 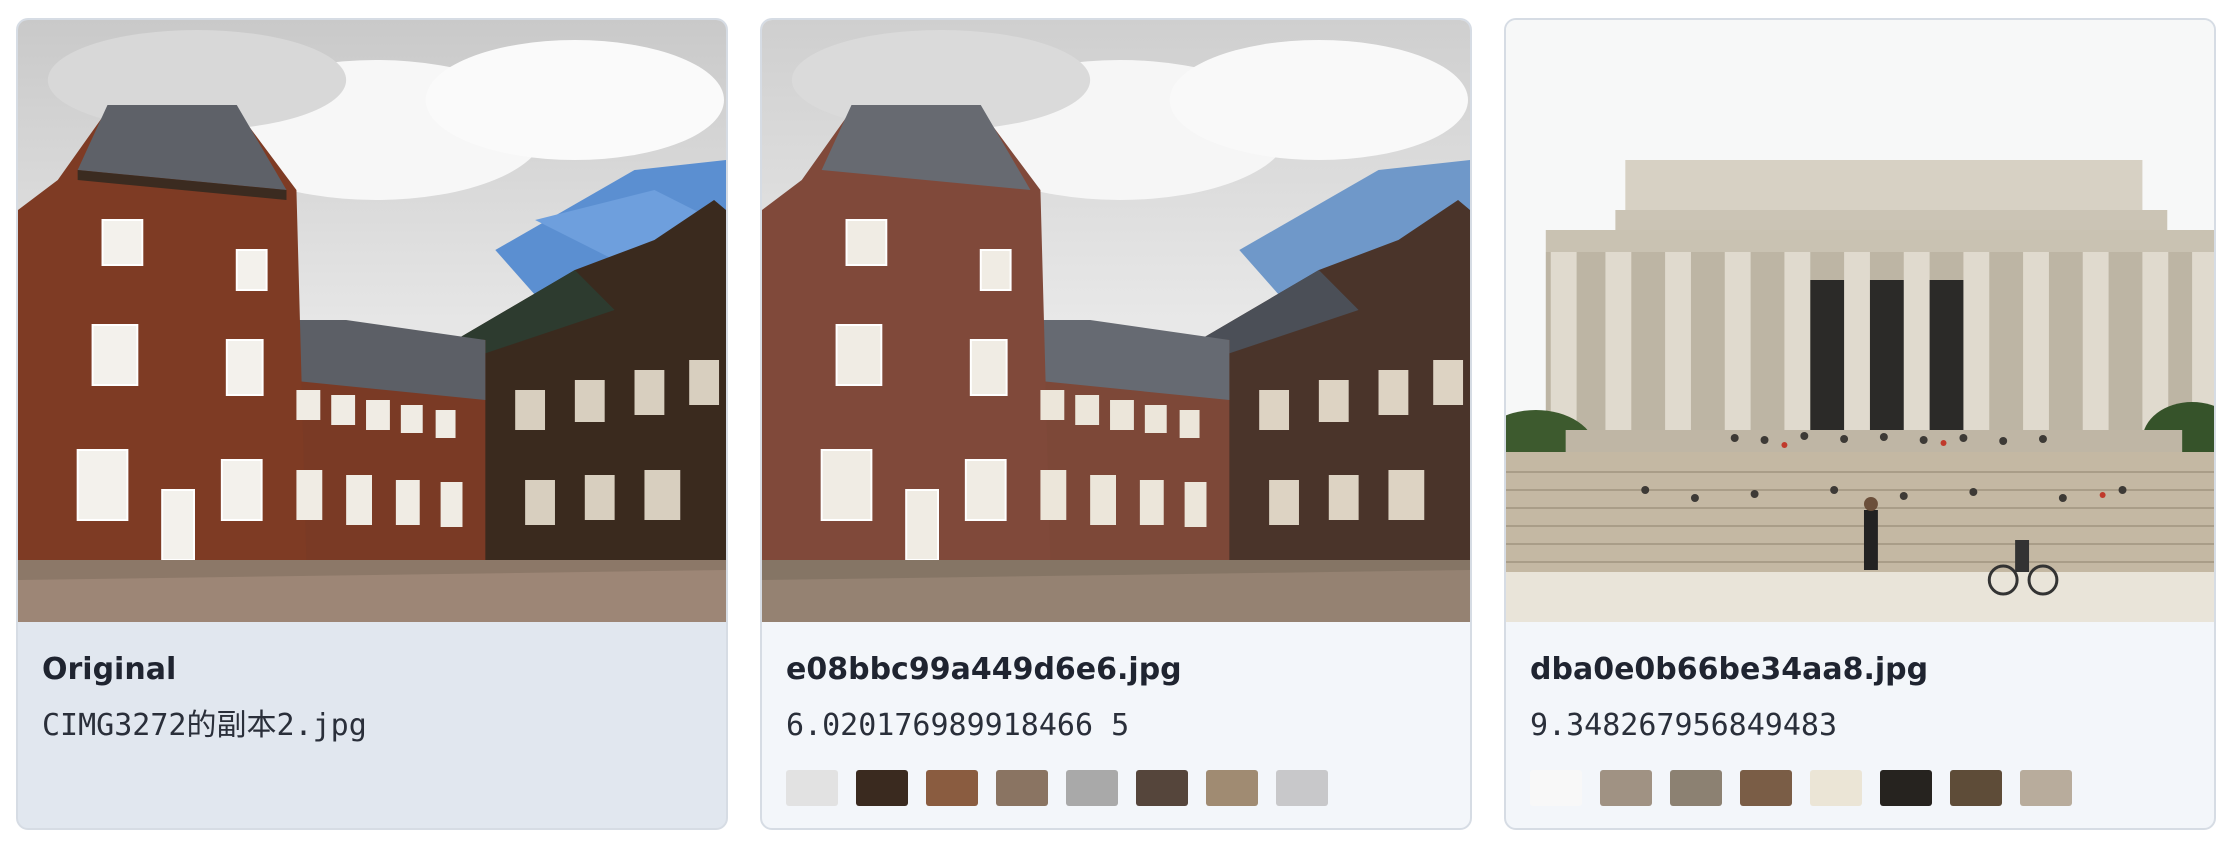 I want to click on card-meta: e08bbc99a449d6e6.jpg 6.020176989918466 5, so click(x=1116, y=725).